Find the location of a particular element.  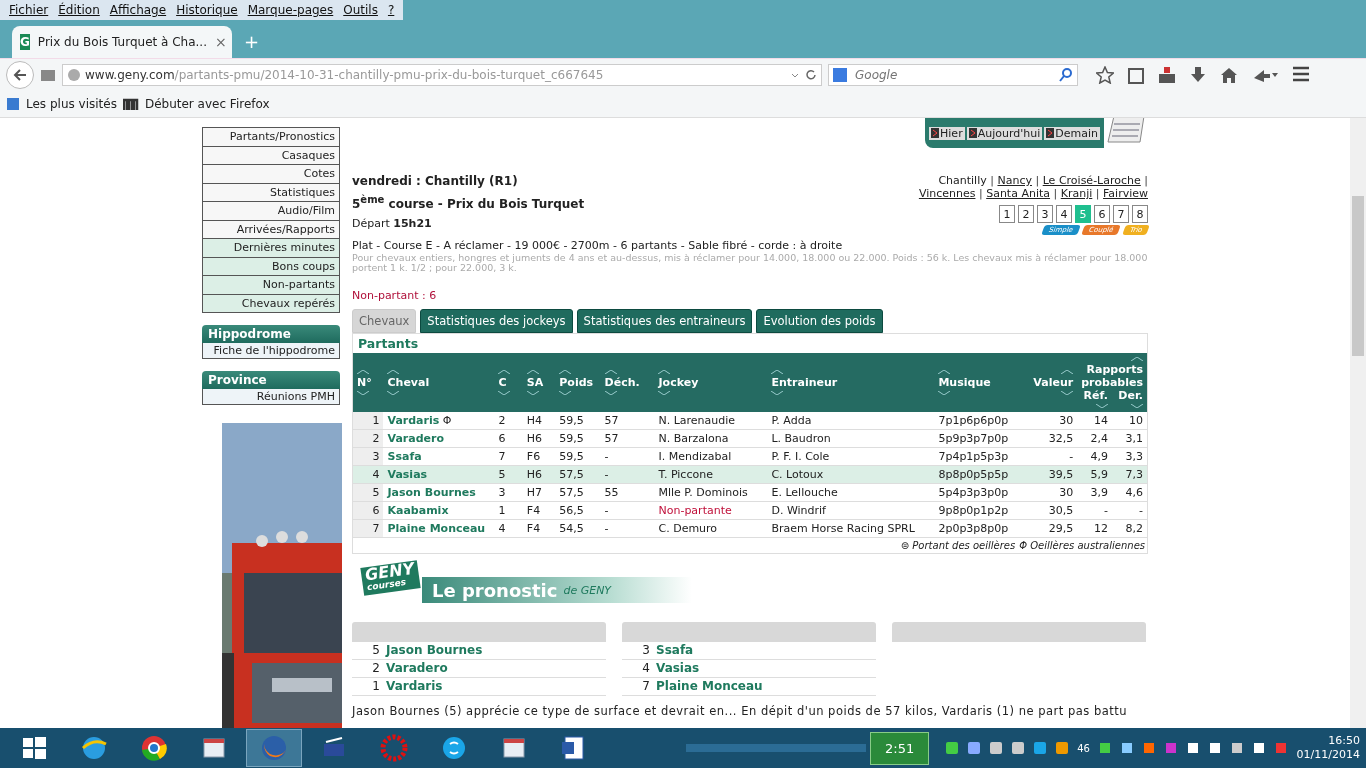

window-icon is located at coordinates (514, 748).